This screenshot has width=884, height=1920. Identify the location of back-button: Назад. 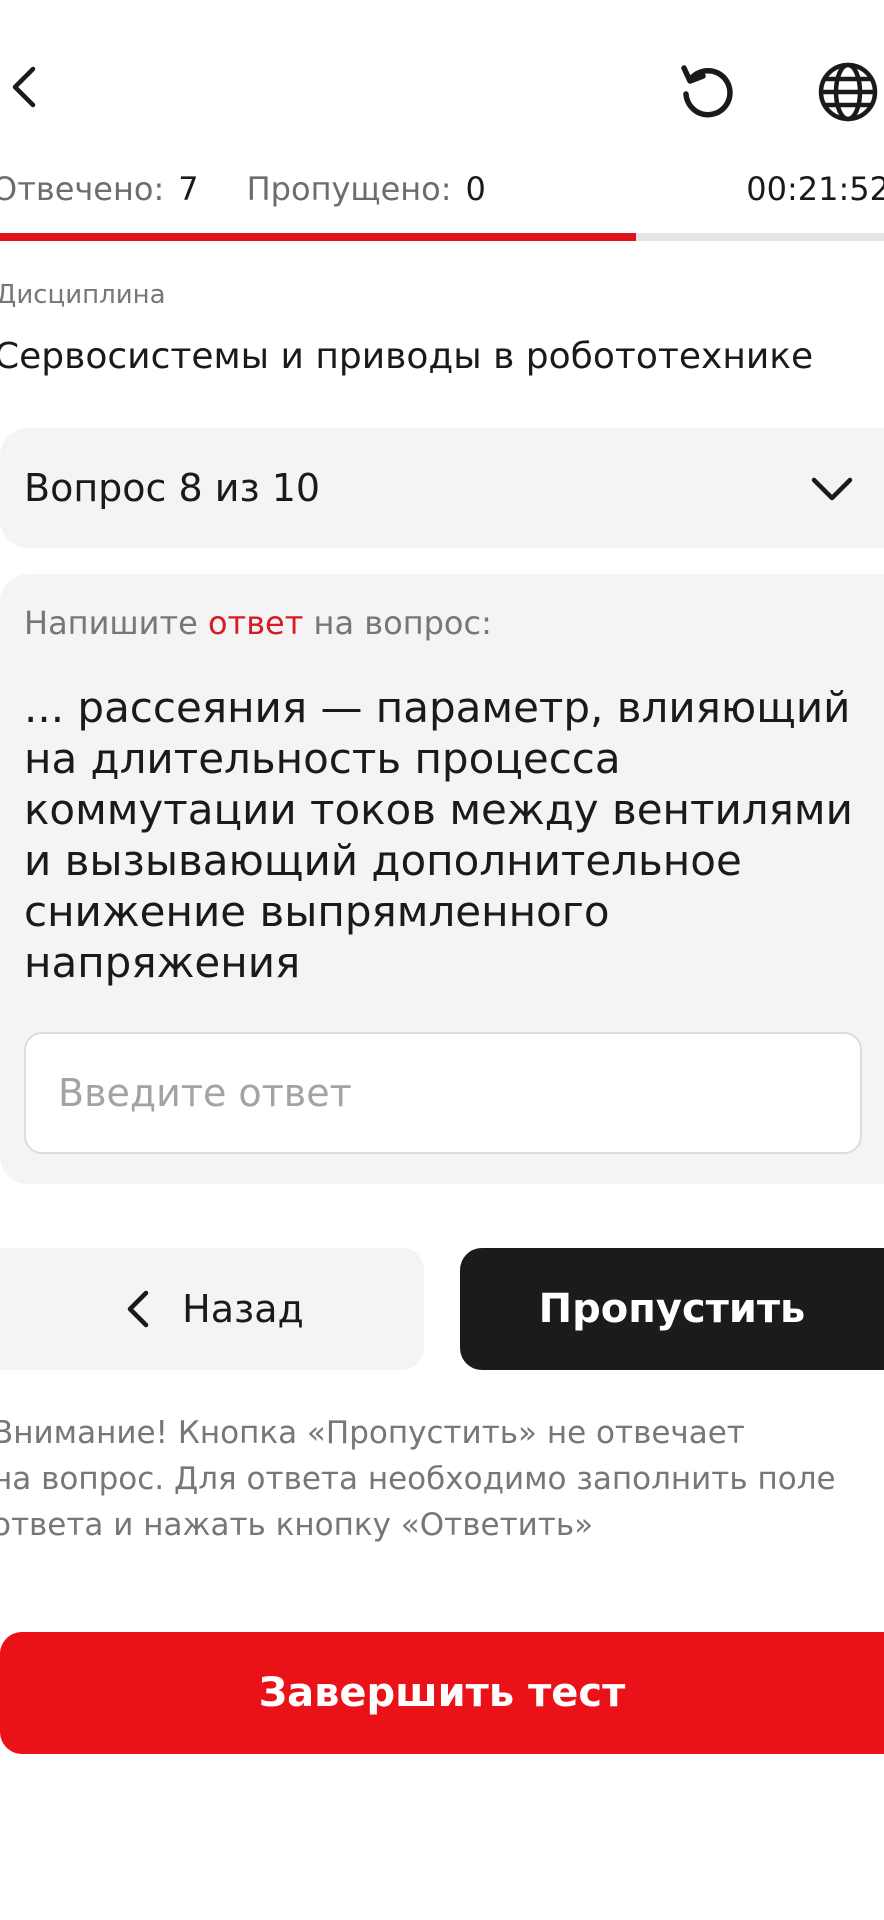
(212, 1309).